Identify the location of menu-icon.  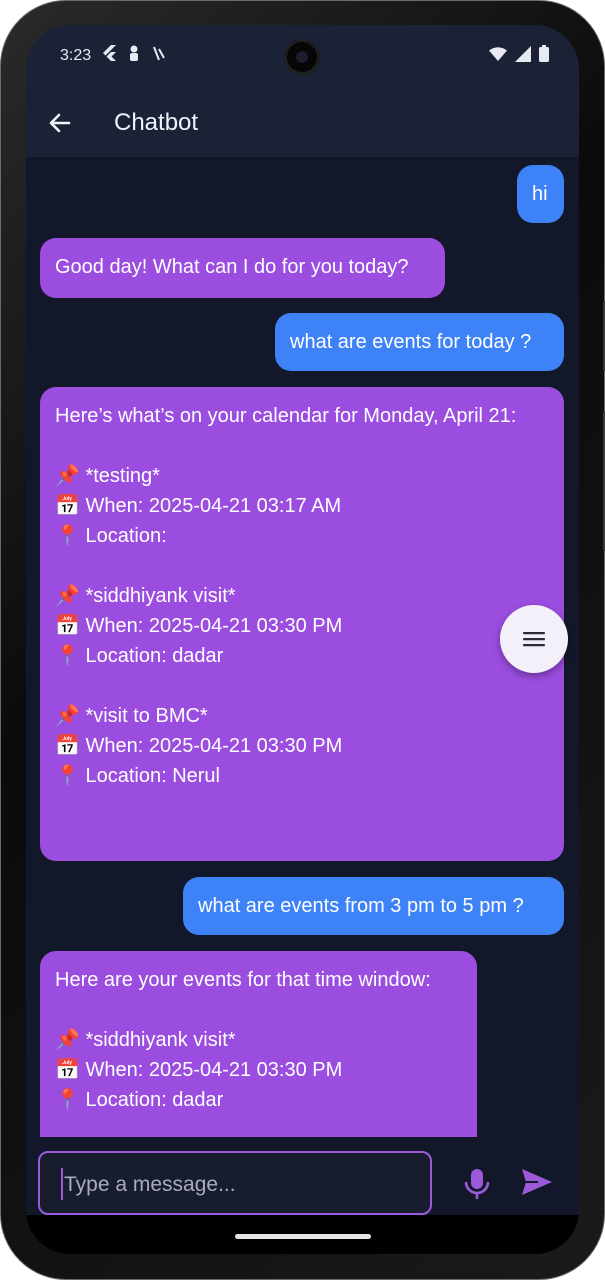
(534, 639).